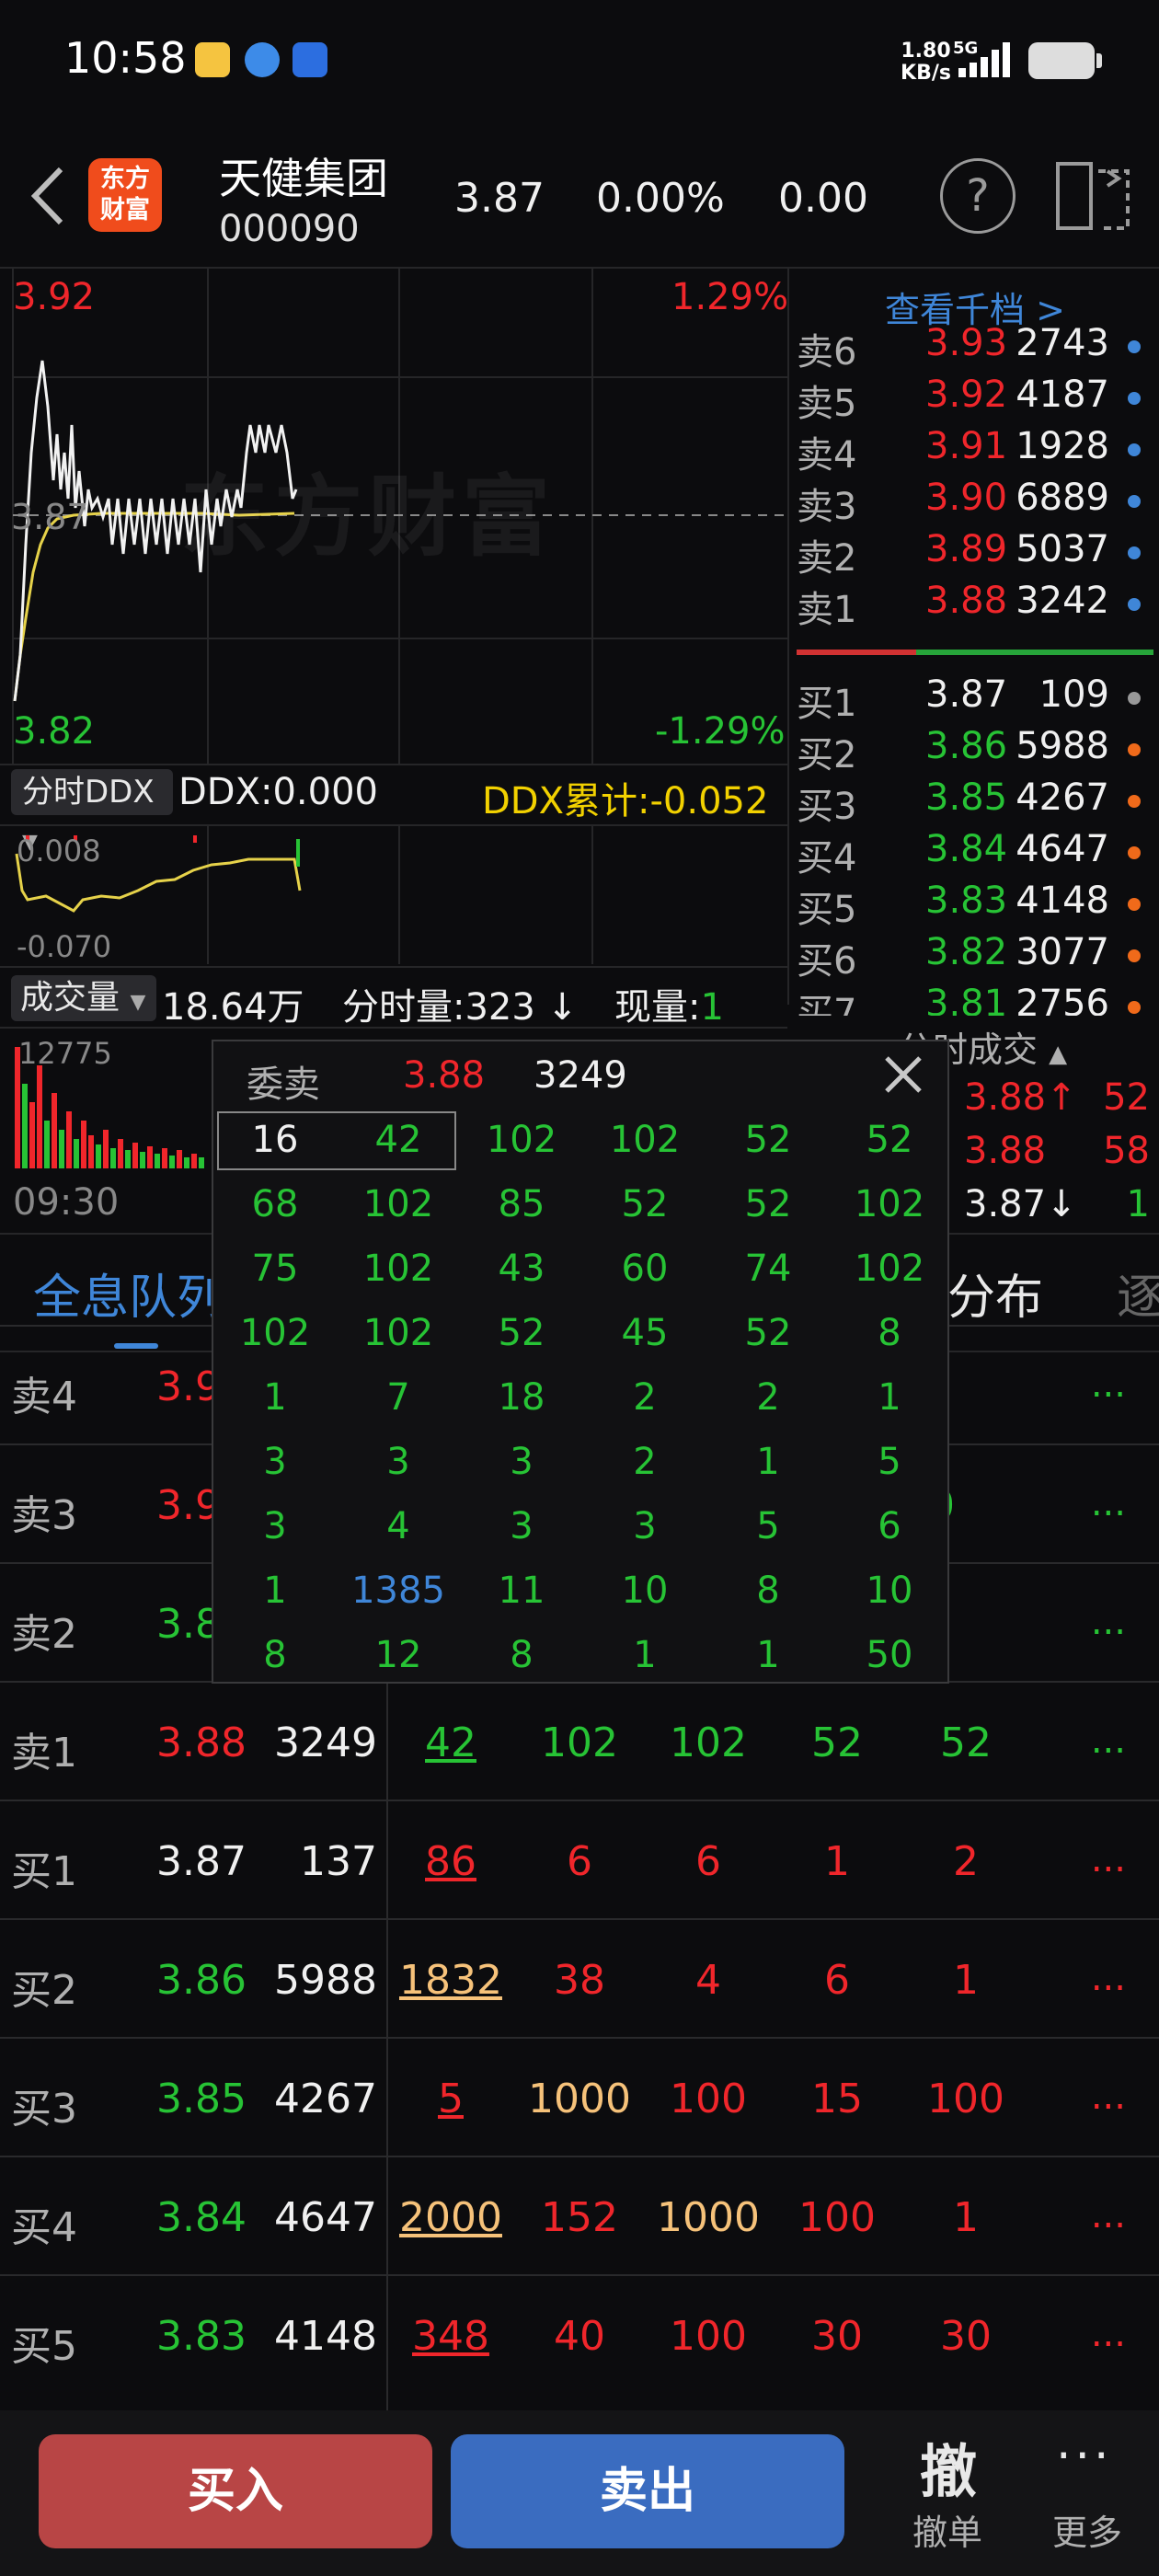  I want to click on queue-order: 1832, so click(450, 1980).